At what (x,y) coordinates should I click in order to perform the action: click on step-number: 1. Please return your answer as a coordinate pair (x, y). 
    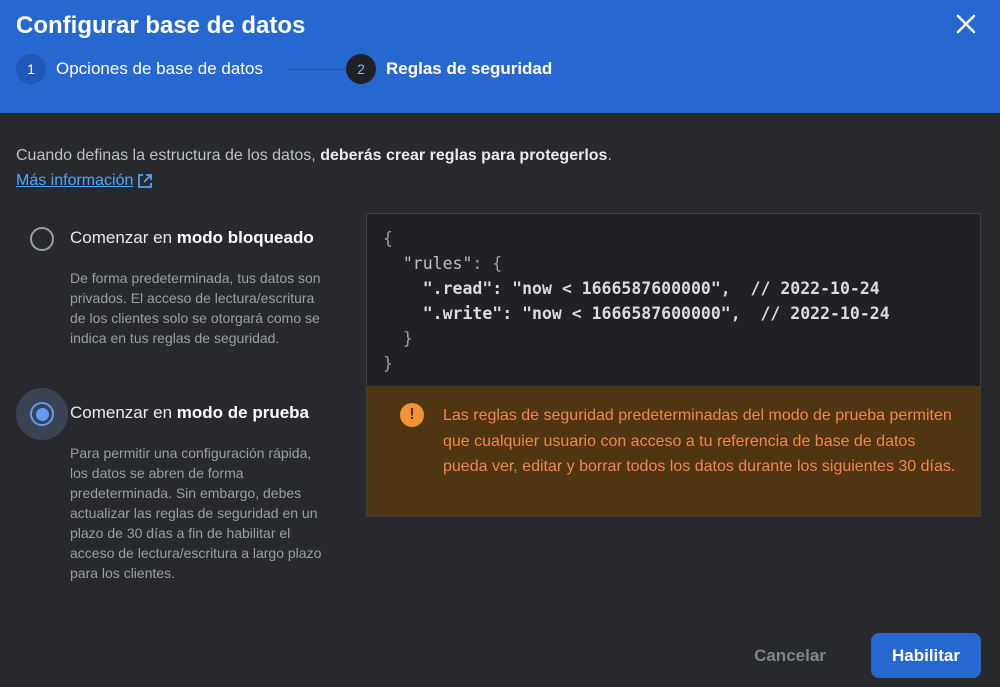
    Looking at the image, I should click on (31, 69).